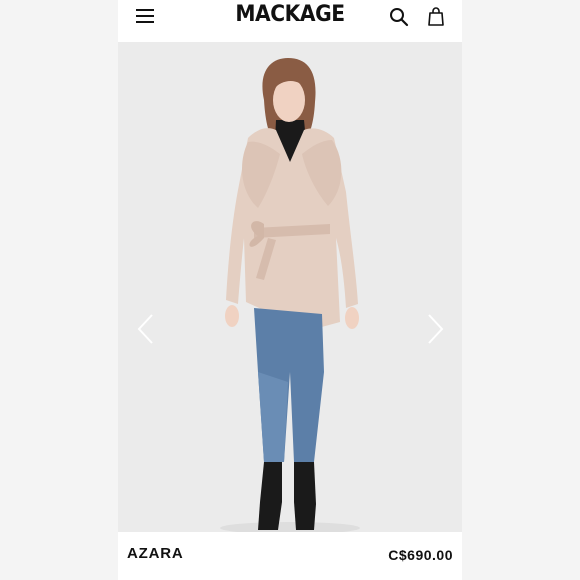 Image resolution: width=580 pixels, height=580 pixels. I want to click on product-info-bar: AZARA C$690.00, so click(290, 556).